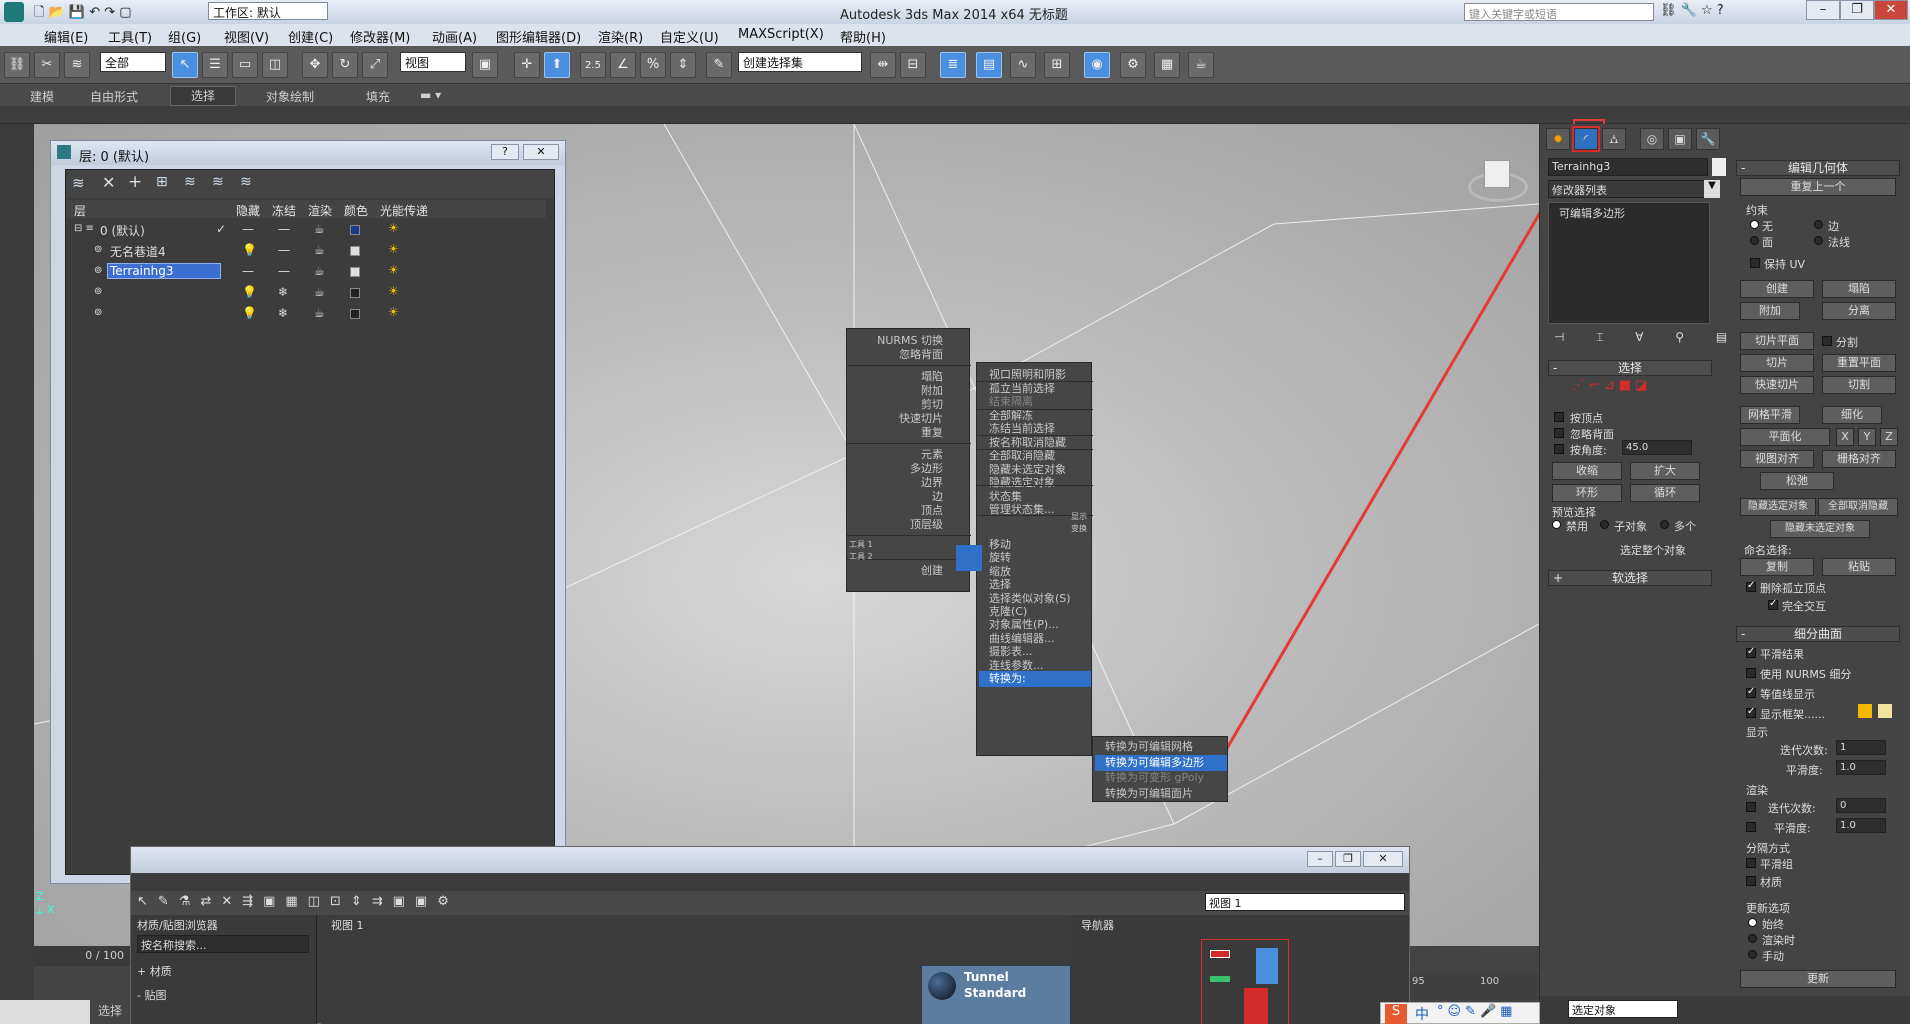  I want to click on tab-freeform: 自由形式, so click(114, 96).